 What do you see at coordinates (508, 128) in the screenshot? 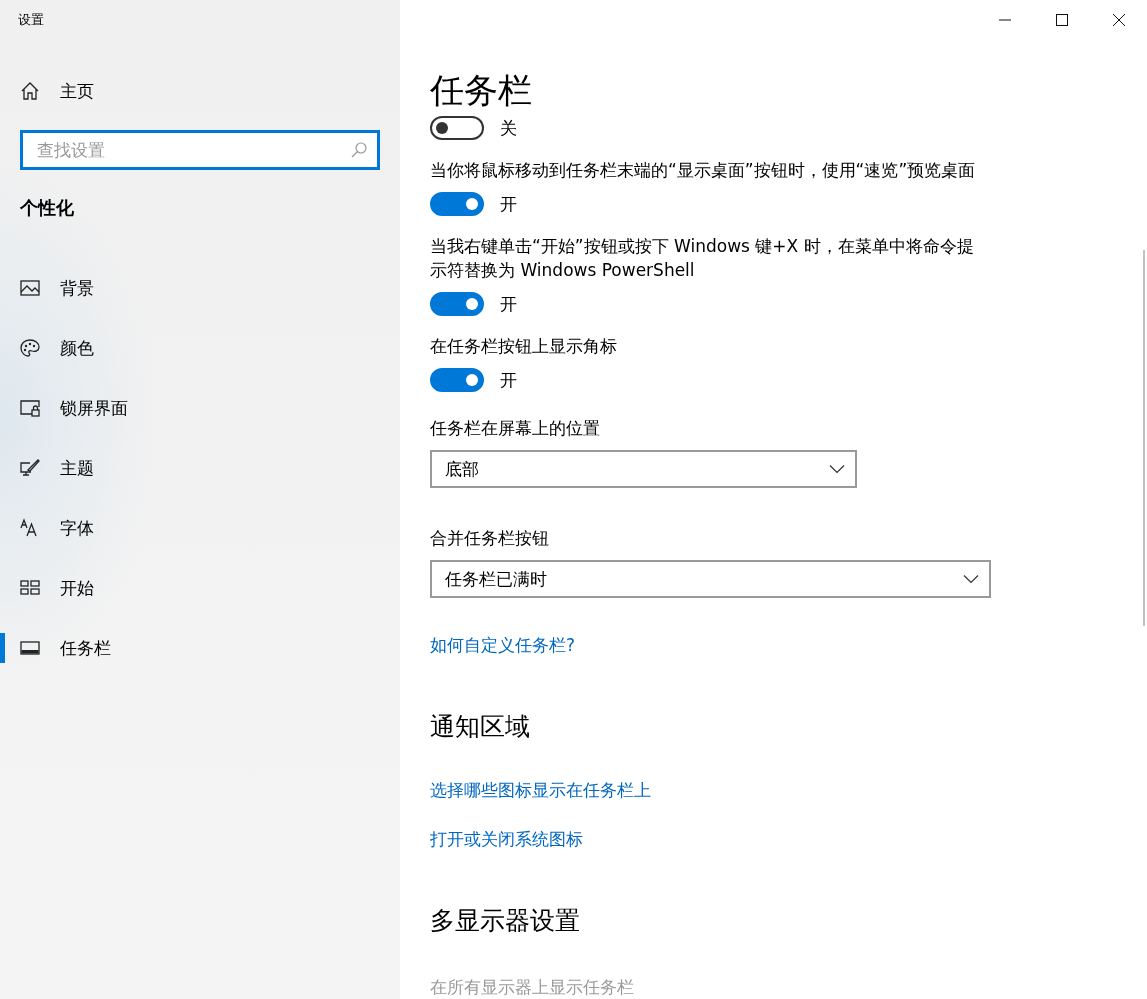
I see `toggle-state-label: 关` at bounding box center [508, 128].